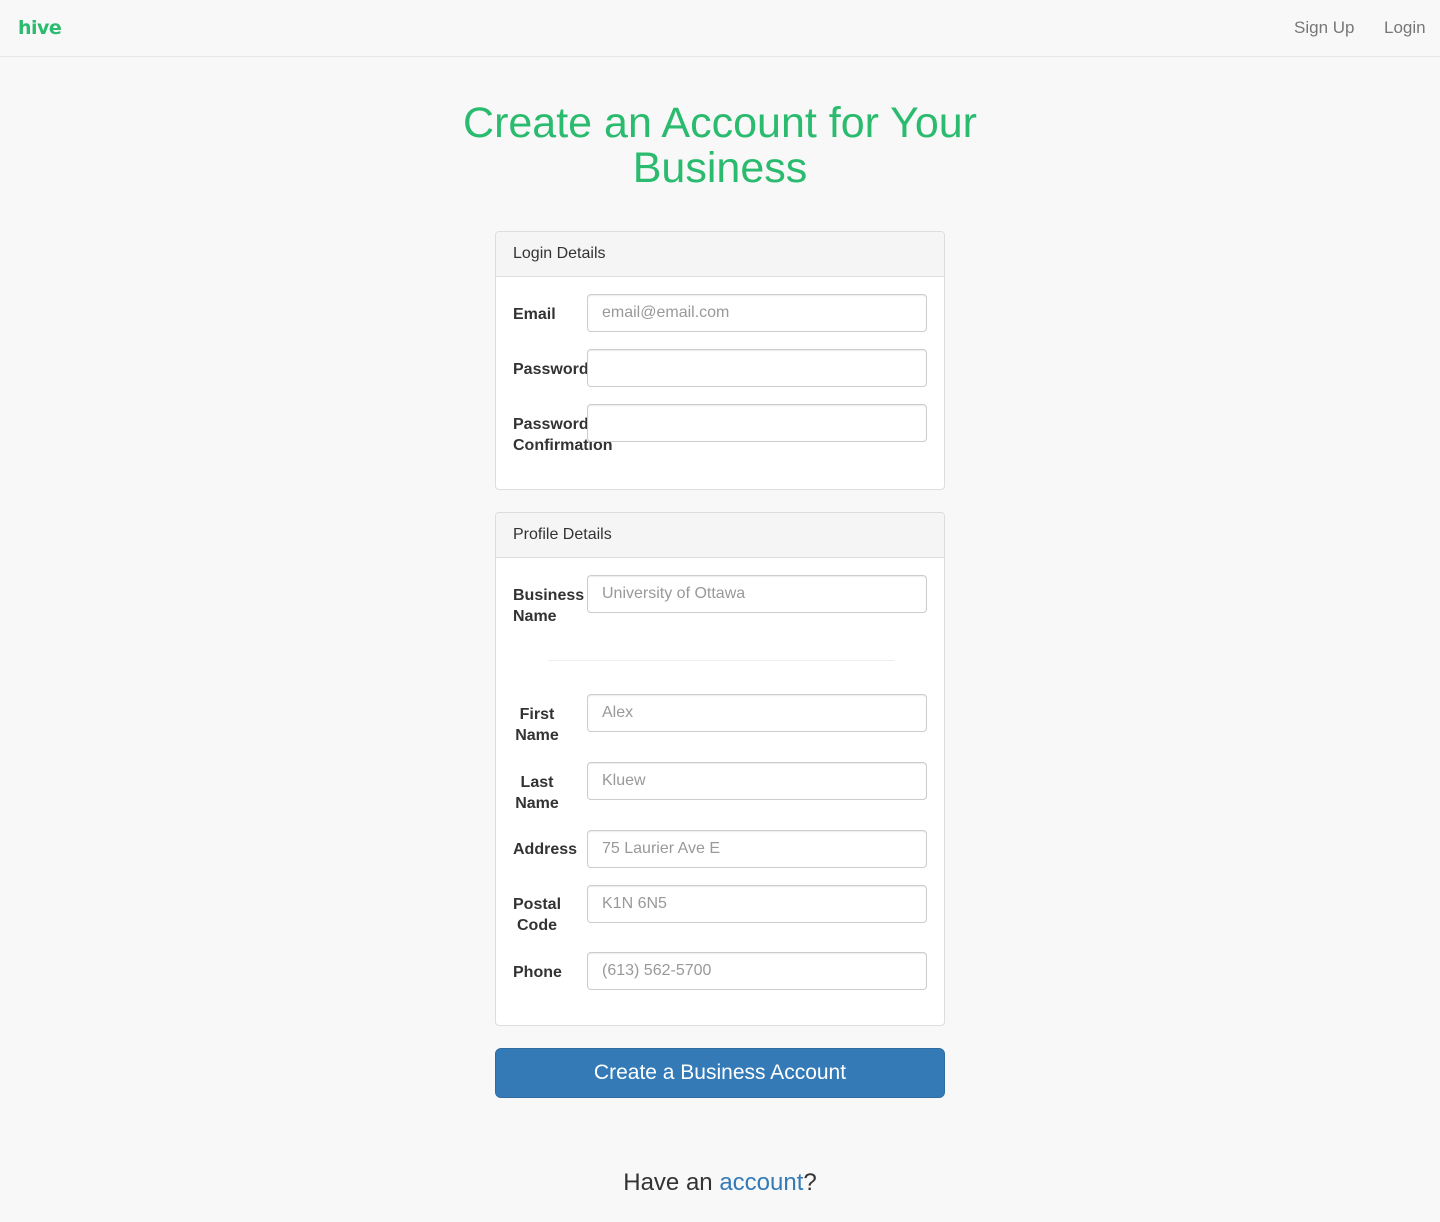 The width and height of the screenshot is (1440, 1222). Describe the element at coordinates (757, 423) in the screenshot. I see `password-confirmation-field` at that location.